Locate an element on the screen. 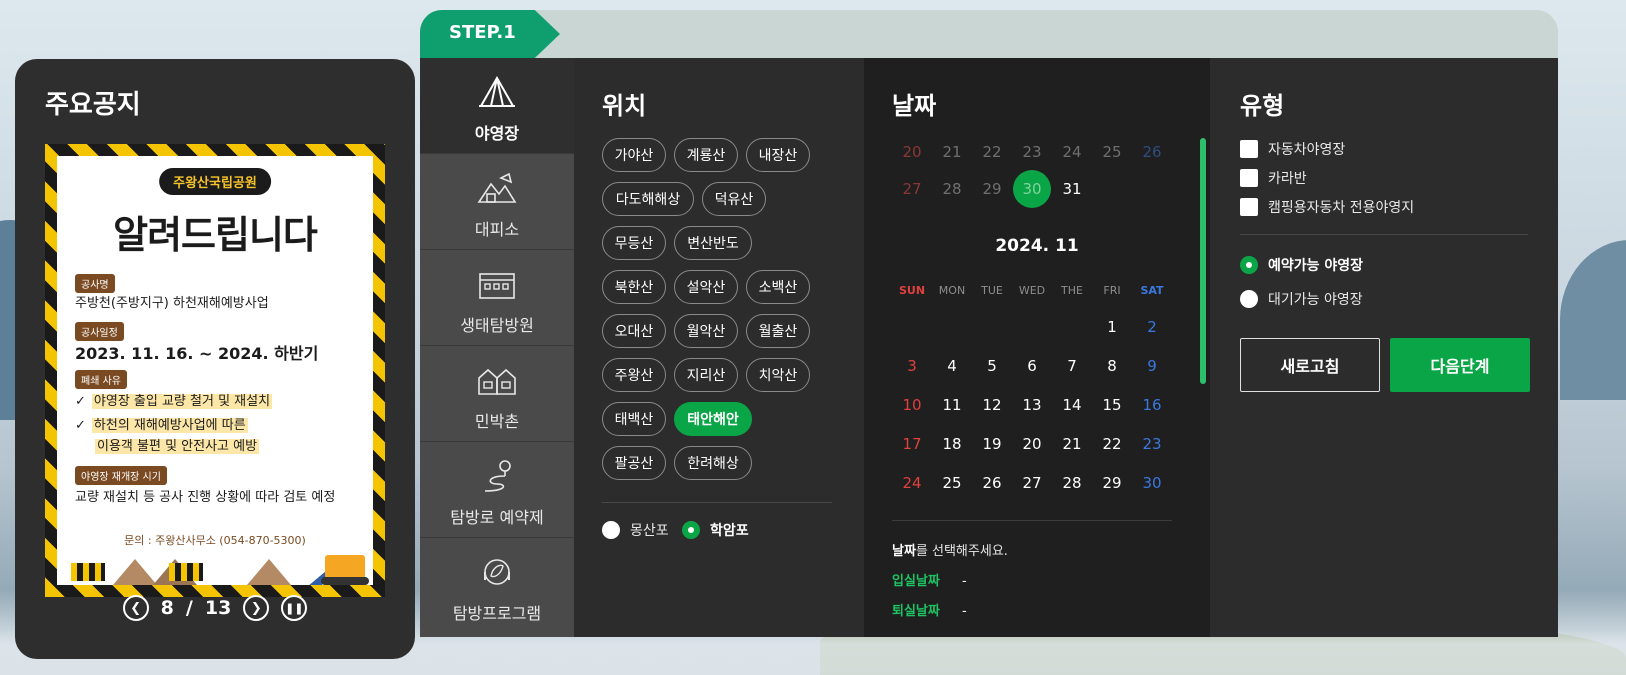 This screenshot has height=675, width=1626. poster-reason-1: ✓ 야영장 출입 교량 철거 및 재설치 is located at coordinates (174, 401).